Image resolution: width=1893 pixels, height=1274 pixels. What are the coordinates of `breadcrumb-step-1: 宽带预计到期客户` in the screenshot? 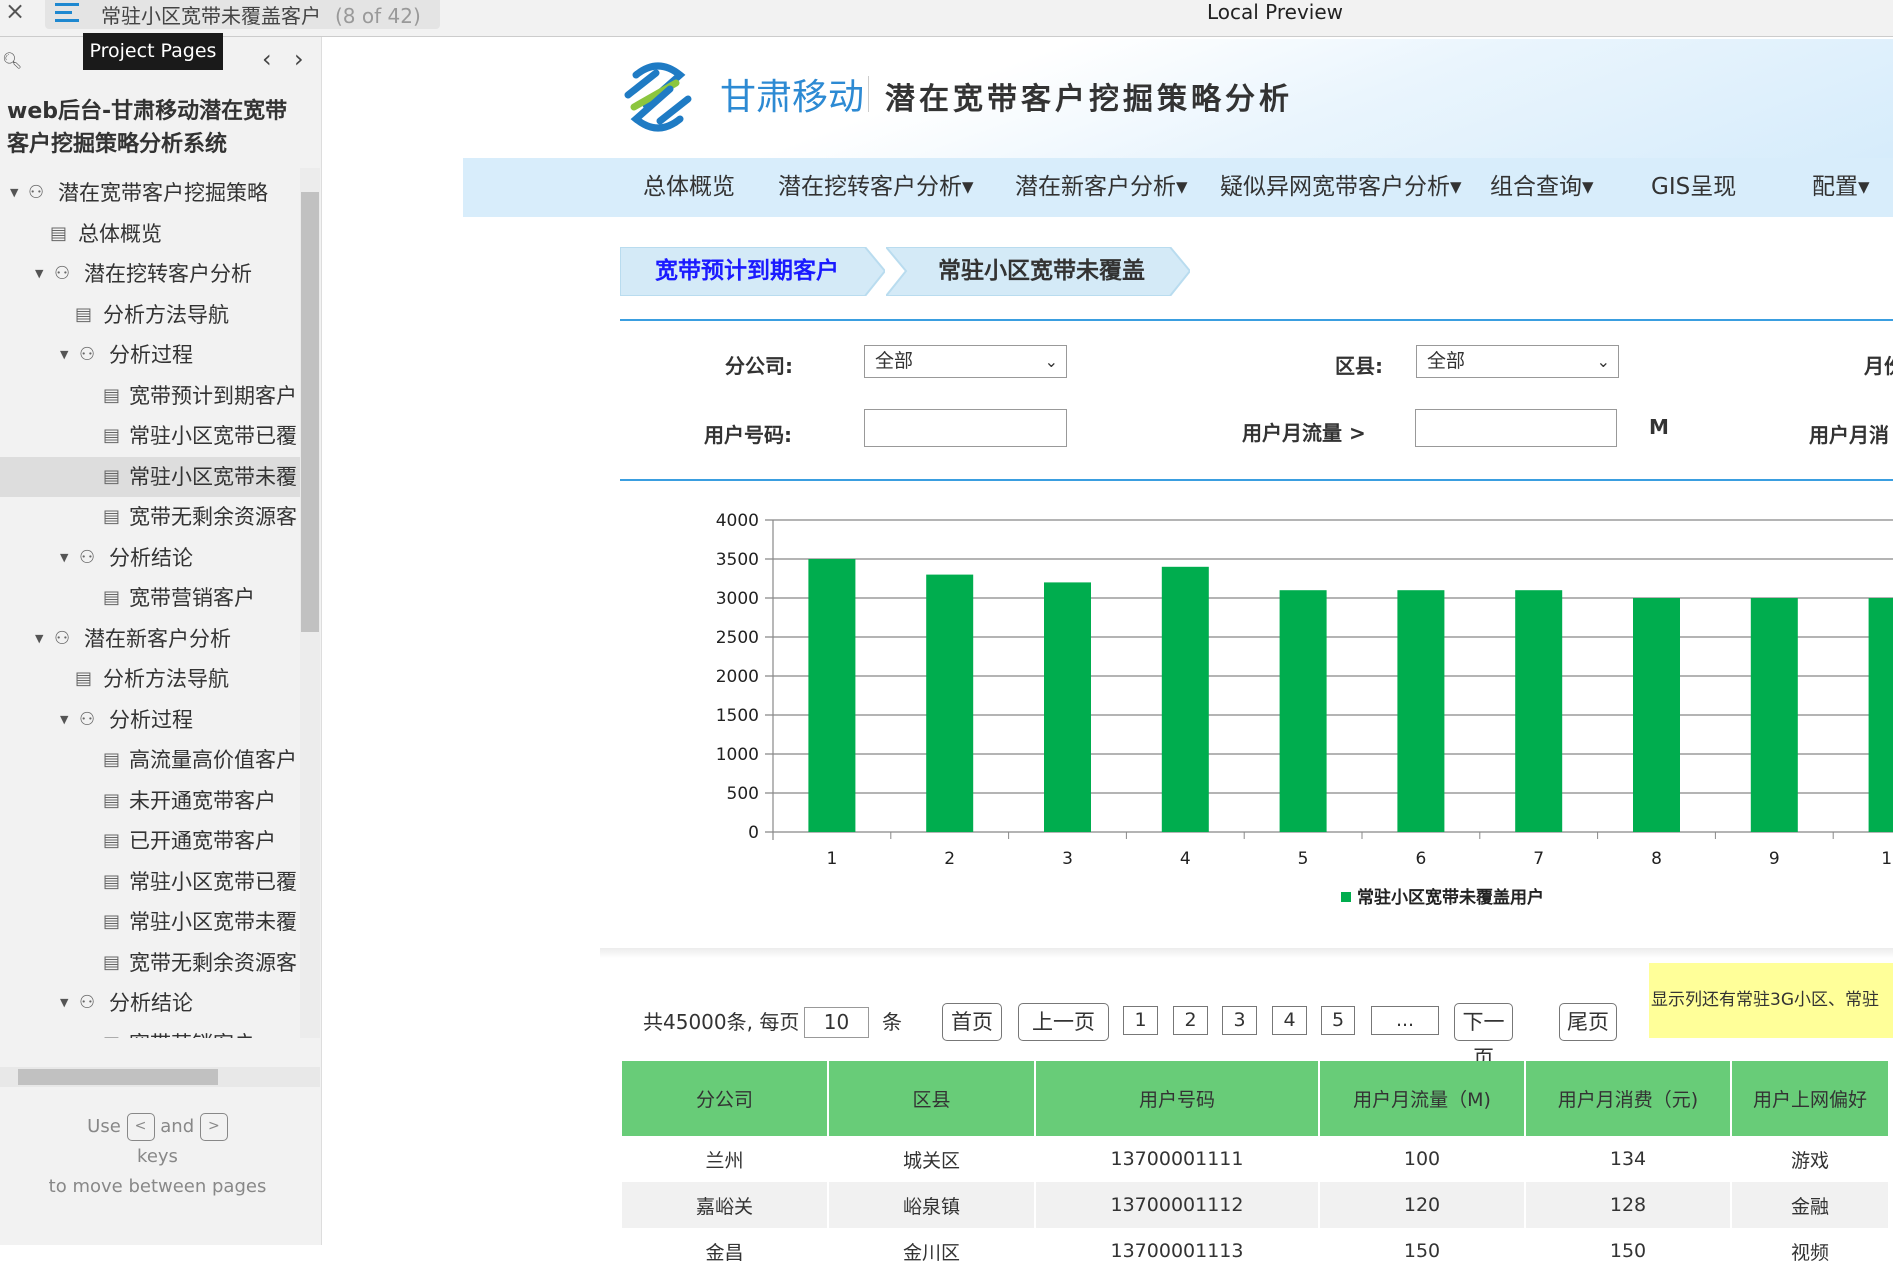 It's located at (752, 271).